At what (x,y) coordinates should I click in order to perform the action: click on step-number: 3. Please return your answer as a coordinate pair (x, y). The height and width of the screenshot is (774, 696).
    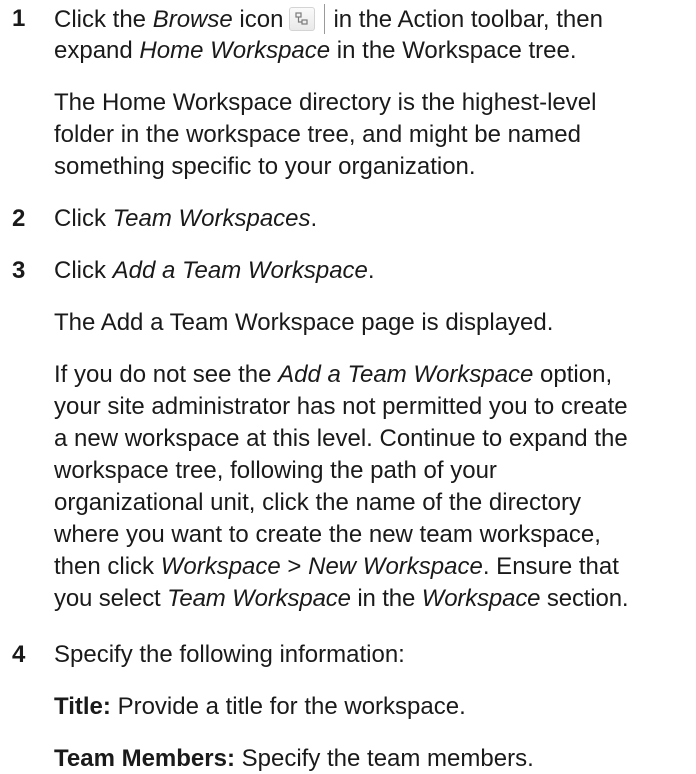
    Looking at the image, I should click on (19, 270).